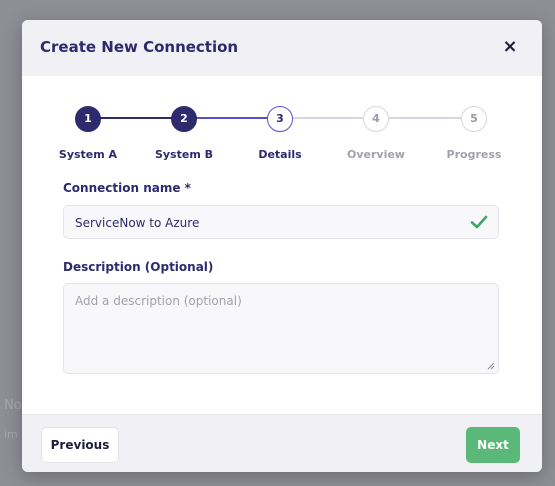  What do you see at coordinates (510, 47) in the screenshot?
I see `close-icon: ×` at bounding box center [510, 47].